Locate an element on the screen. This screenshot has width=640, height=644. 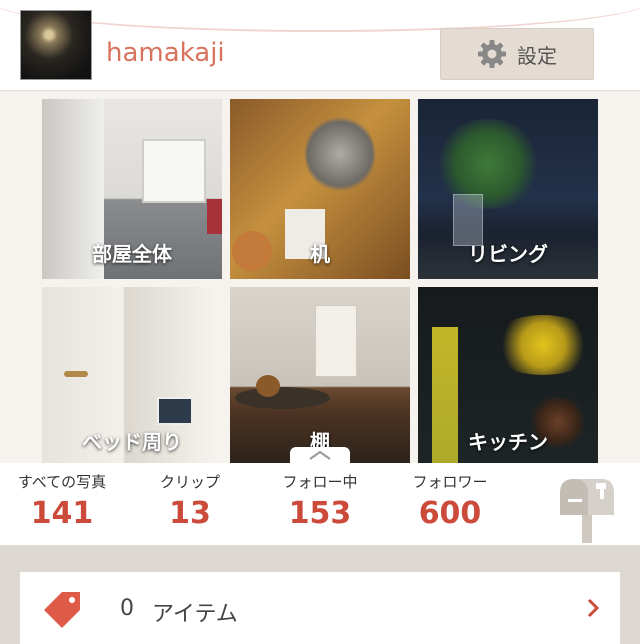
tile-desk-label: 机 is located at coordinates (320, 254).